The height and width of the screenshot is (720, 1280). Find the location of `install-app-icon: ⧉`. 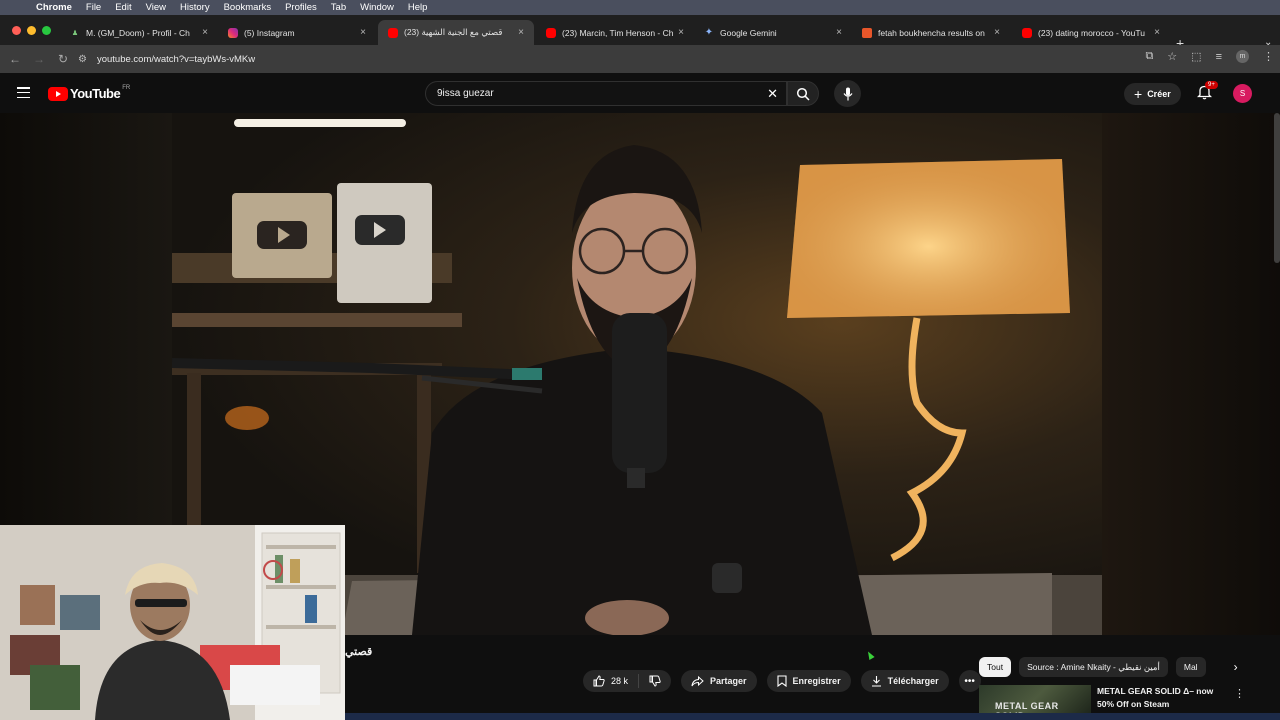

install-app-icon: ⧉ is located at coordinates (1149, 56).